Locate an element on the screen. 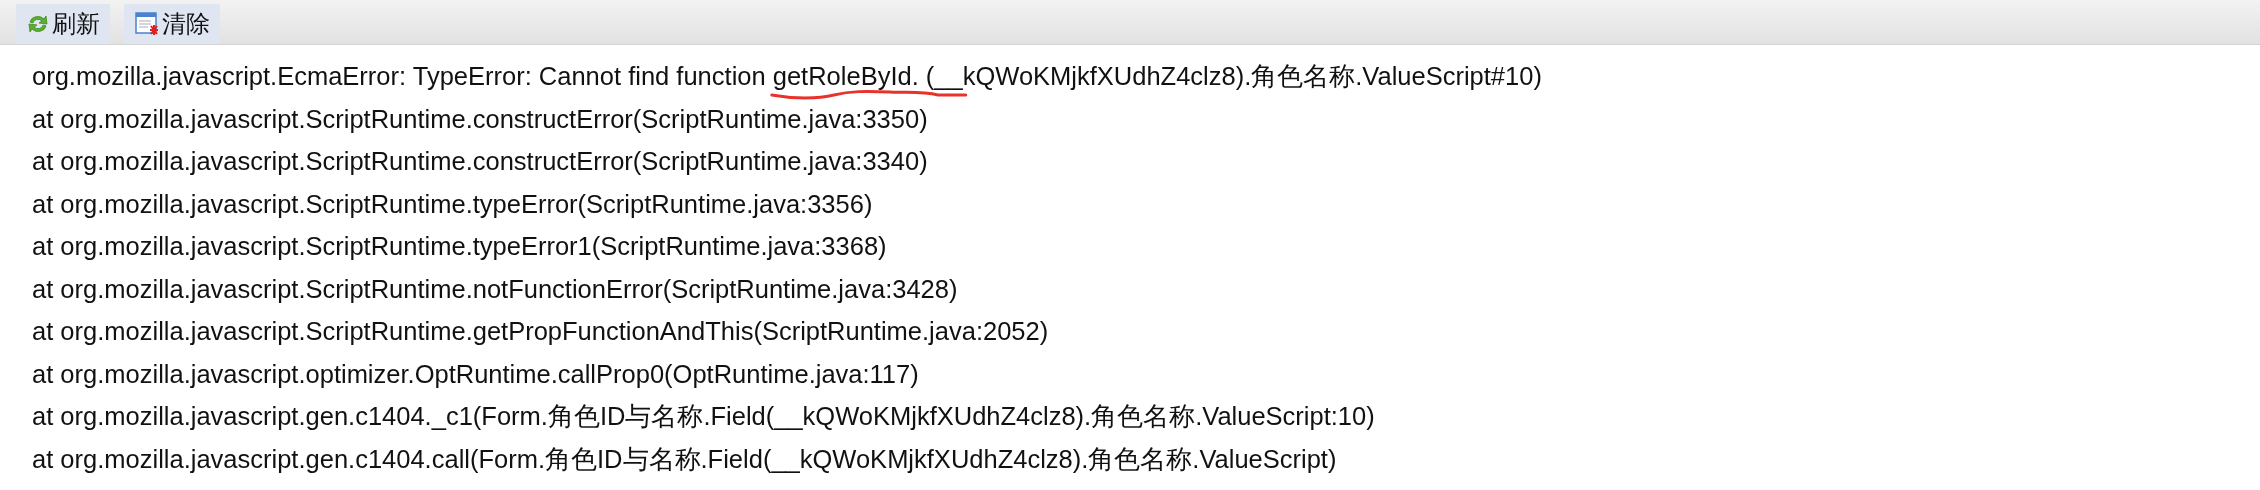 This screenshot has height=490, width=2260. refresh-button: 刷新 is located at coordinates (63, 24).